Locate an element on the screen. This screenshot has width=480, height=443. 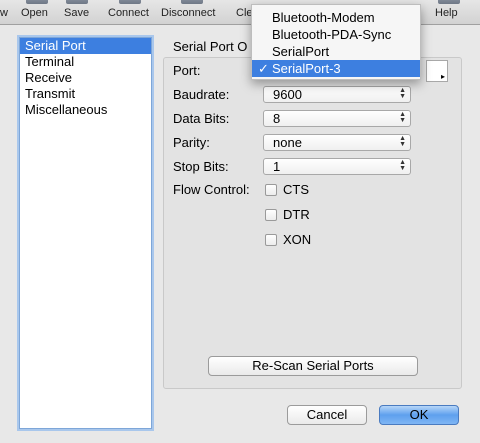
menu-item-bluetooth-pda-sync: Bluetooth-PDA-Sync is located at coordinates (336, 34).